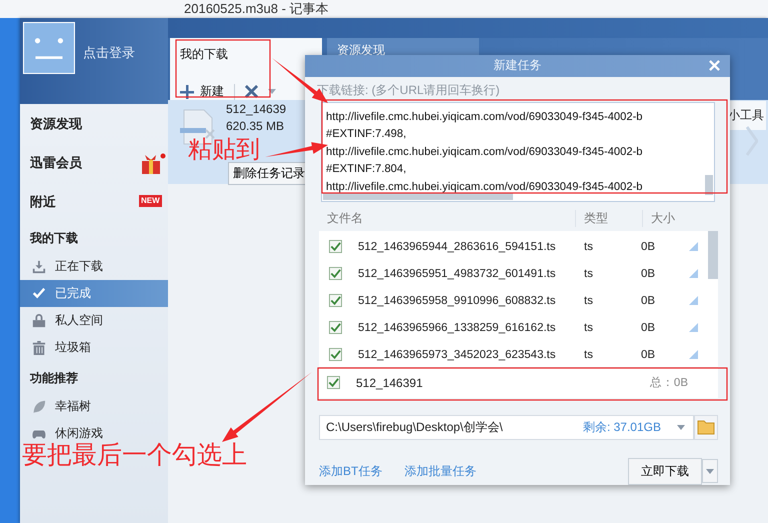 The height and width of the screenshot is (523, 768). Describe the element at coordinates (251, 91) in the screenshot. I see `delete-icon` at that location.